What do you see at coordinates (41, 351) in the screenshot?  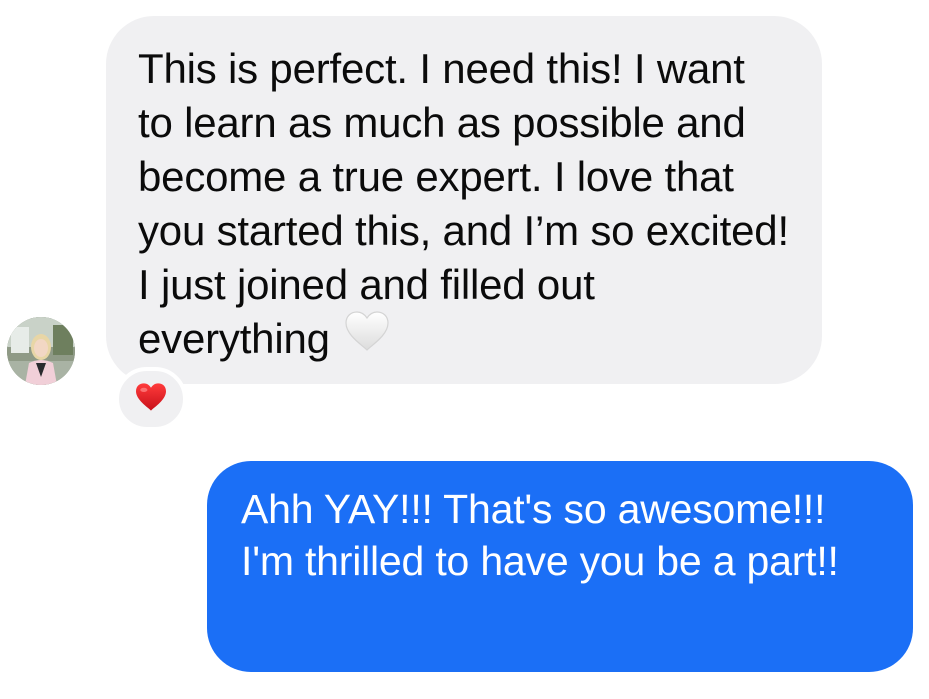 I see `contact-avatar` at bounding box center [41, 351].